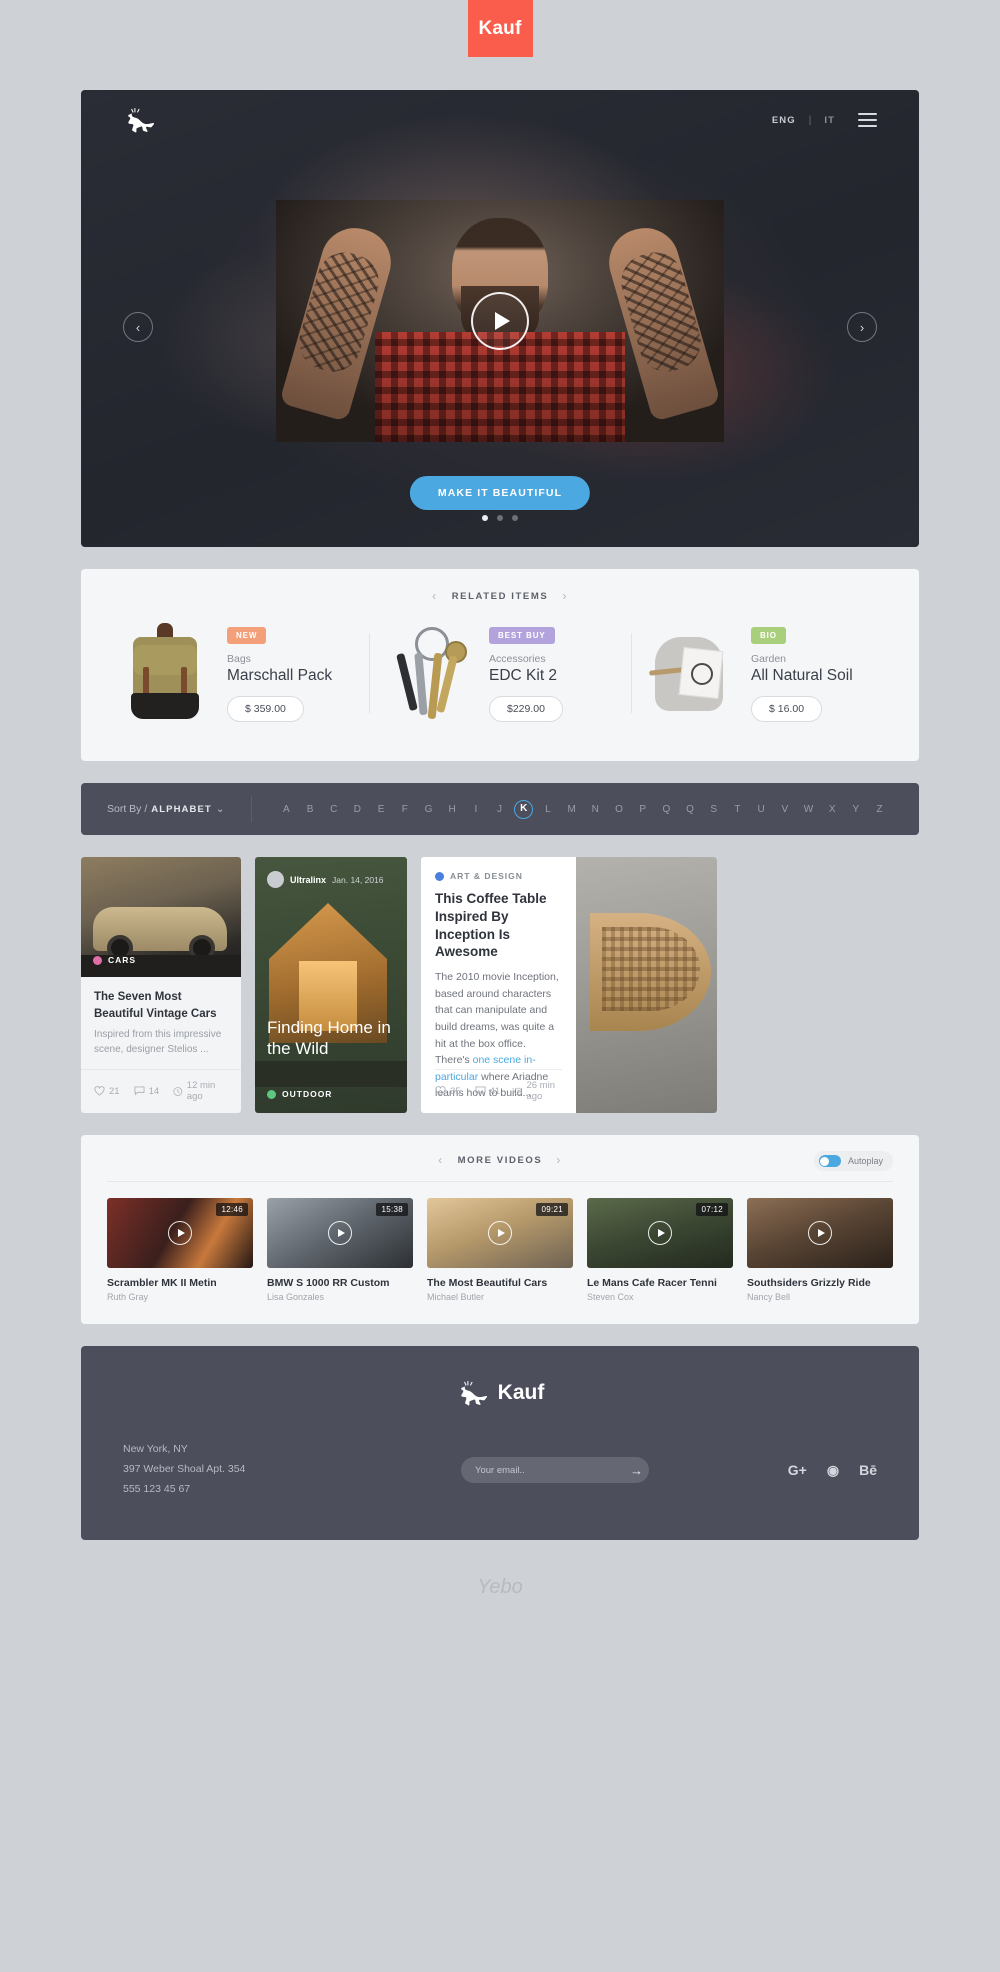  Describe the element at coordinates (405, 809) in the screenshot. I see `alpha-letter-f: F` at that location.